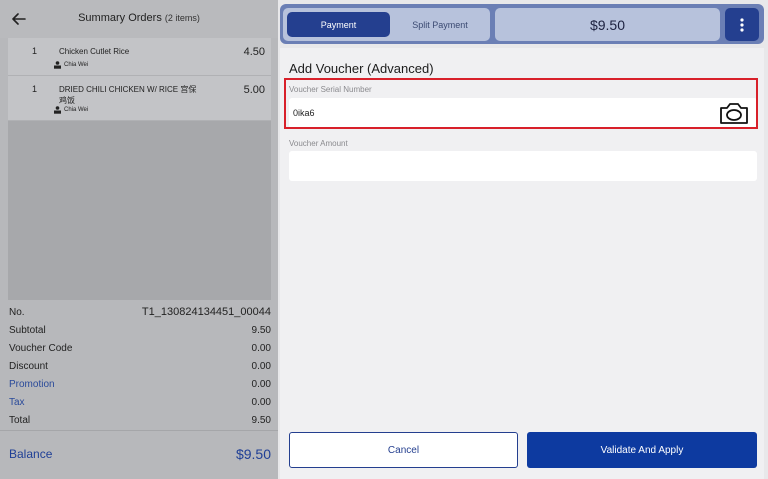  What do you see at coordinates (253, 454) in the screenshot?
I see `balance-value: $9.50` at bounding box center [253, 454].